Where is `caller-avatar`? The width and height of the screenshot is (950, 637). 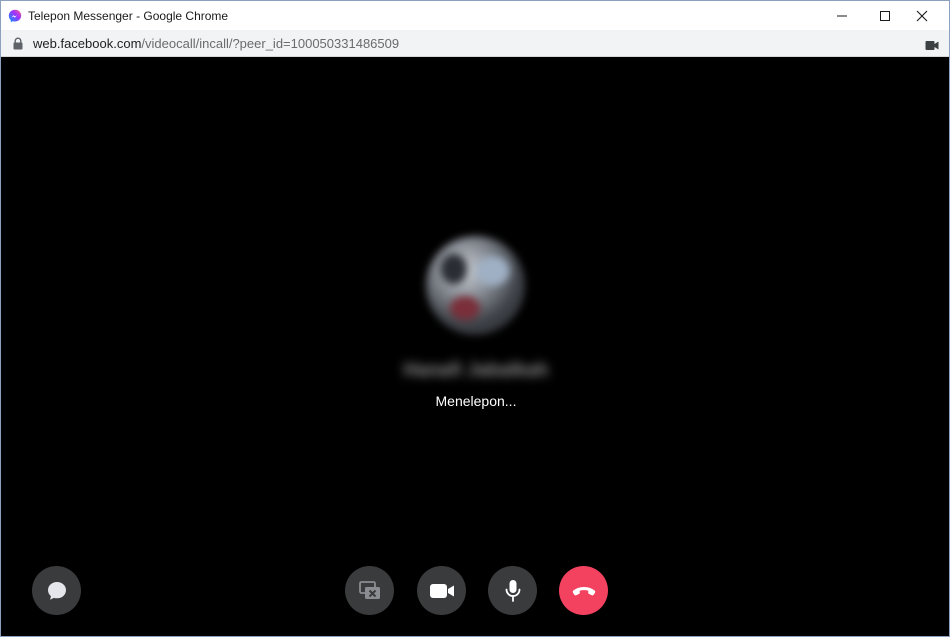 caller-avatar is located at coordinates (475, 285).